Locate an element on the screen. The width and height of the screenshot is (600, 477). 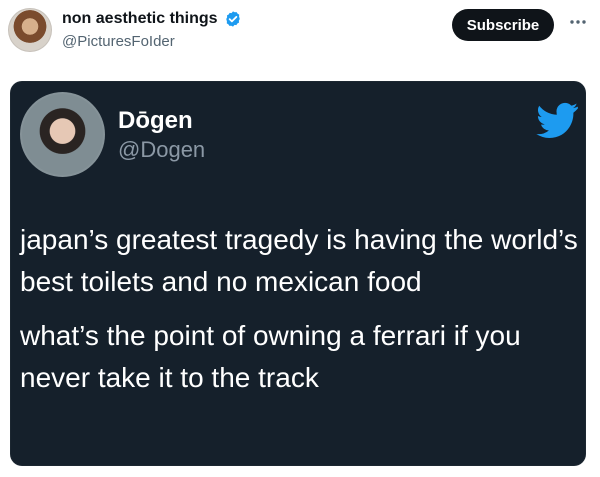
account-name: non aesthetic things is located at coordinates (140, 19).